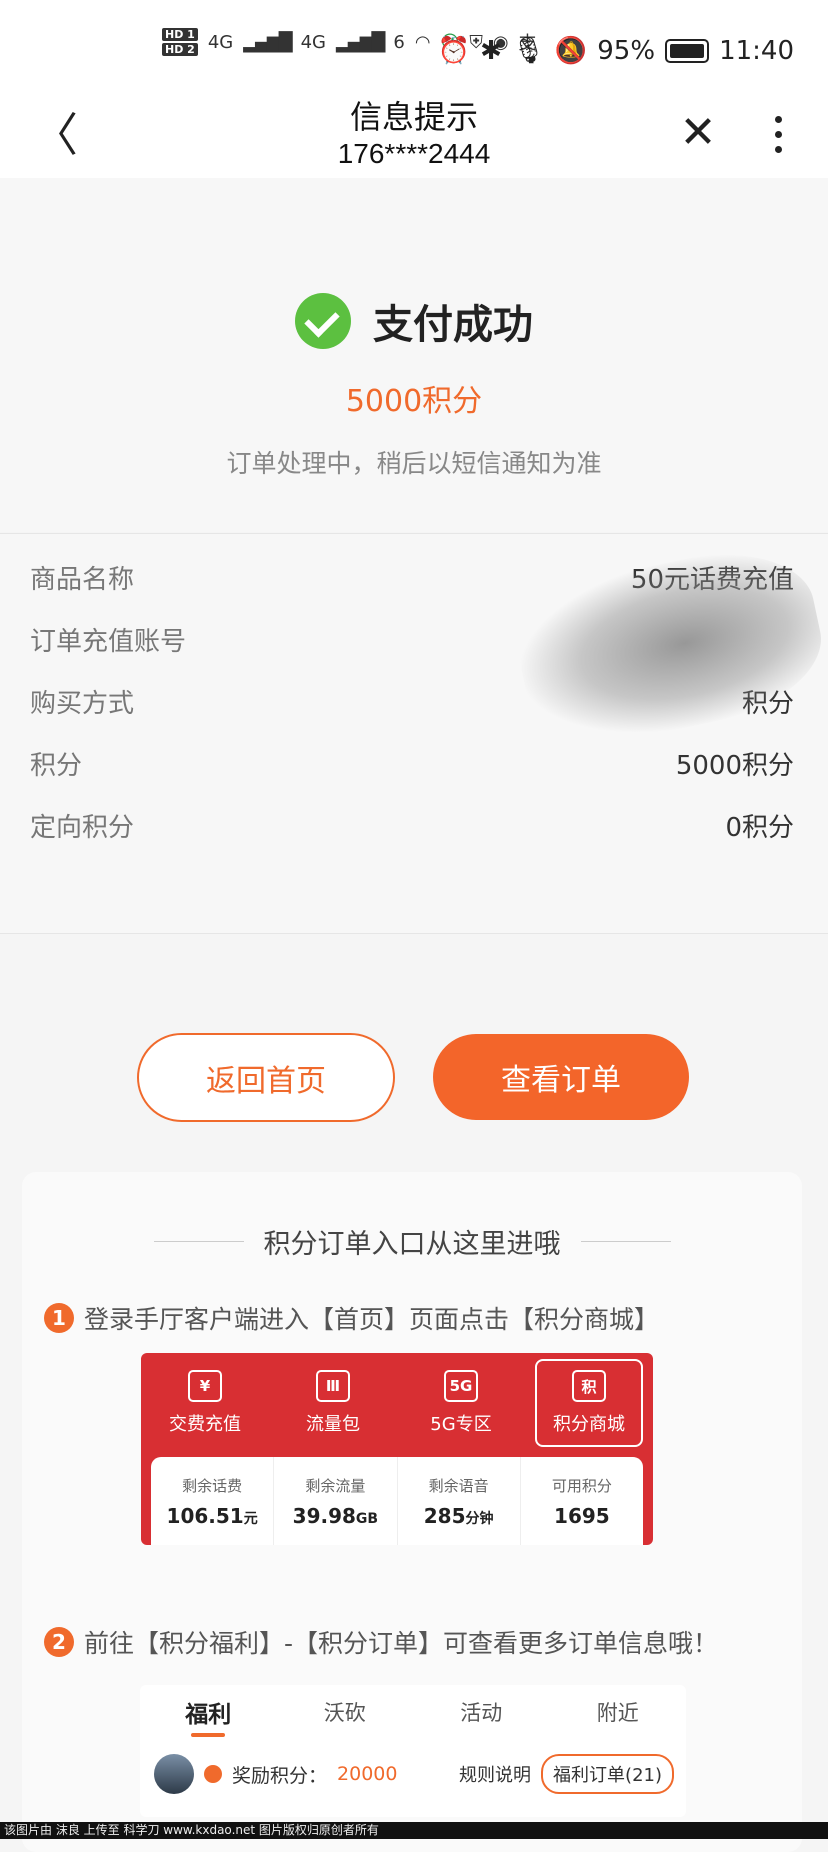  I want to click on home-menu: ¥ 交费充值 Ⅲ 流量包 5G 5G专区 积 积分商城, so click(397, 1403).